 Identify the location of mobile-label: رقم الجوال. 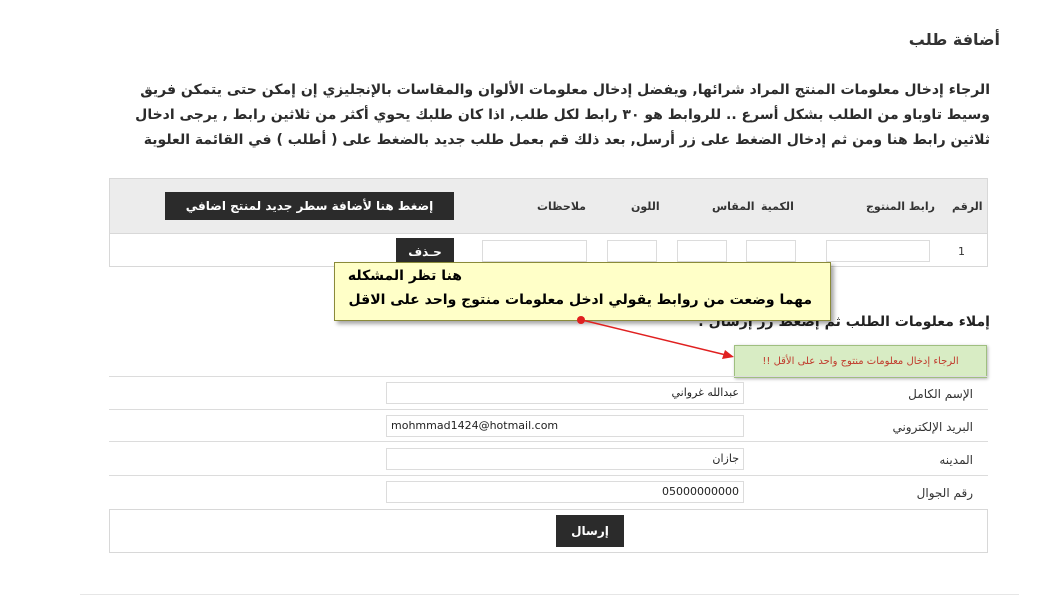
(944, 493).